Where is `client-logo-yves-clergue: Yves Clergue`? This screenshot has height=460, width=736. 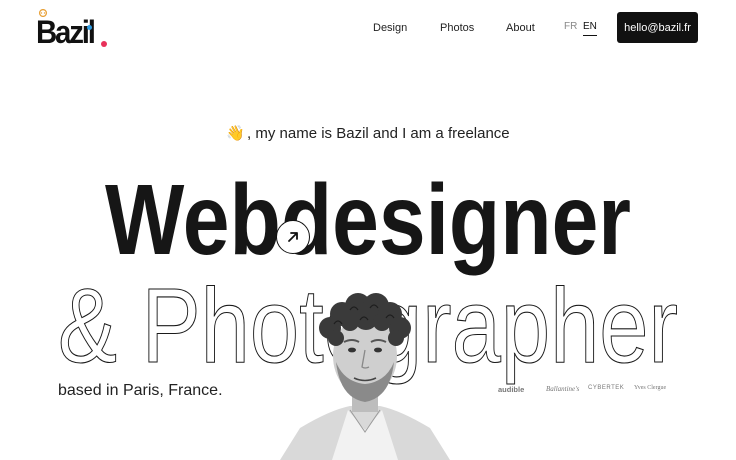
client-logo-yves-clergue: Yves Clergue is located at coordinates (650, 388).